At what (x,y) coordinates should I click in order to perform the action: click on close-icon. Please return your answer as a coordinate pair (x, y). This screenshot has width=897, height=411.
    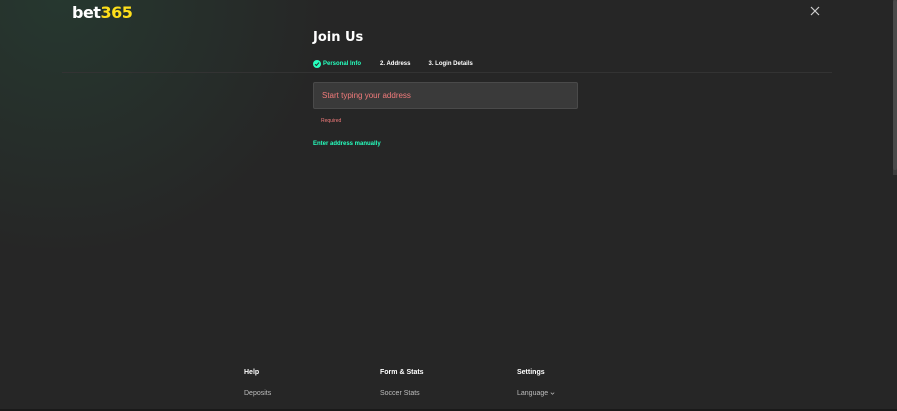
    Looking at the image, I should click on (815, 11).